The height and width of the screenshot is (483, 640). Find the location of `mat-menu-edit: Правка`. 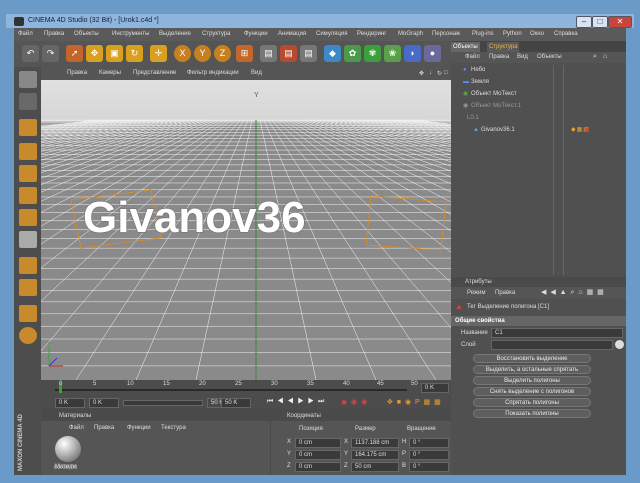

mat-menu-edit: Правка is located at coordinates (104, 428).